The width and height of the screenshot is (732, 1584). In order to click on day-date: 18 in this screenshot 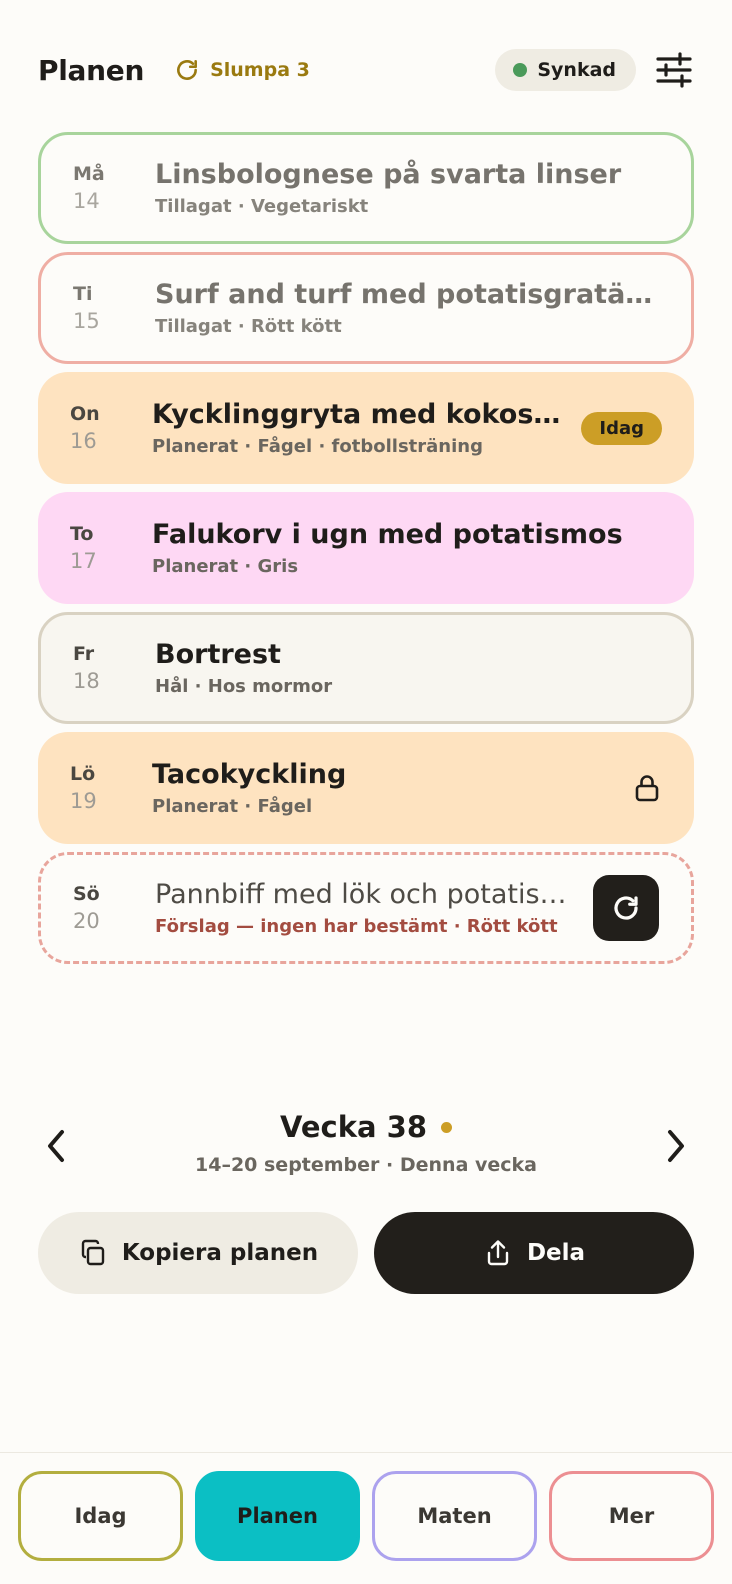, I will do `click(86, 681)`.